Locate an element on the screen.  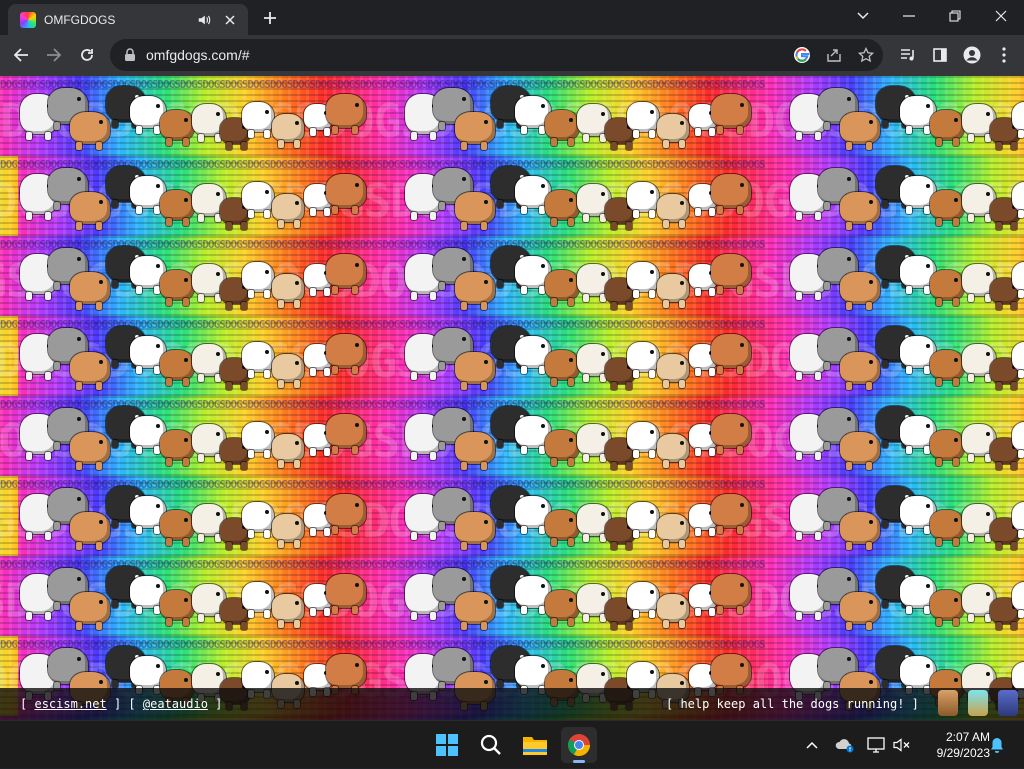
show-hidden-icons-button is located at coordinates (812, 745).